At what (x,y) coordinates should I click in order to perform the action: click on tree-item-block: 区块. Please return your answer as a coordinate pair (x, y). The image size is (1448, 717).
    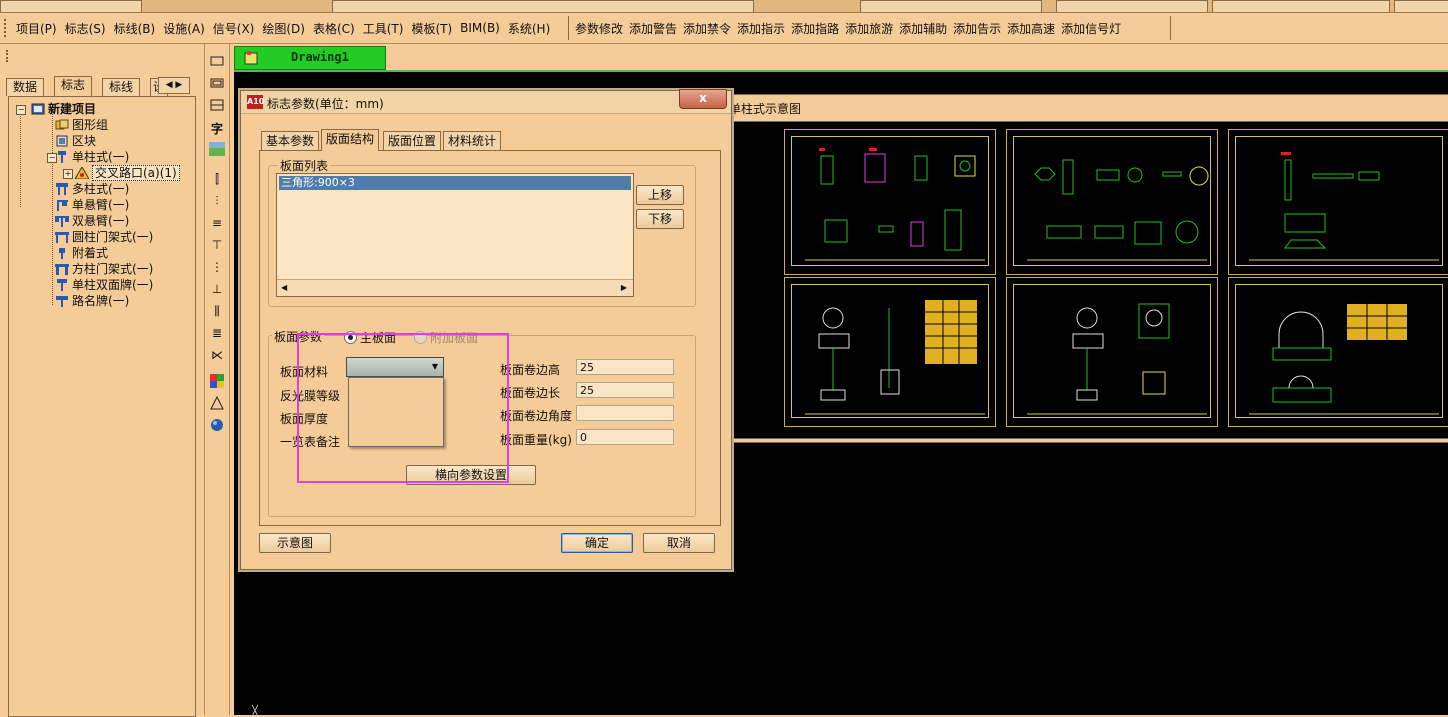
    Looking at the image, I should click on (75, 141).